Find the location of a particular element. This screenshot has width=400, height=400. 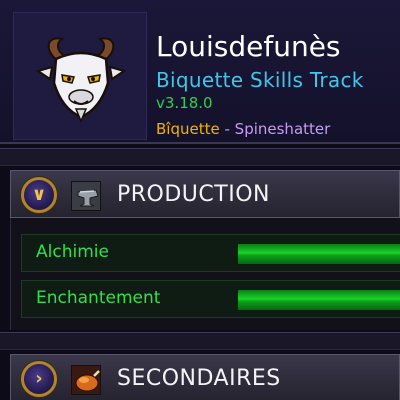

character-label: Bîquette is located at coordinates (188, 129).